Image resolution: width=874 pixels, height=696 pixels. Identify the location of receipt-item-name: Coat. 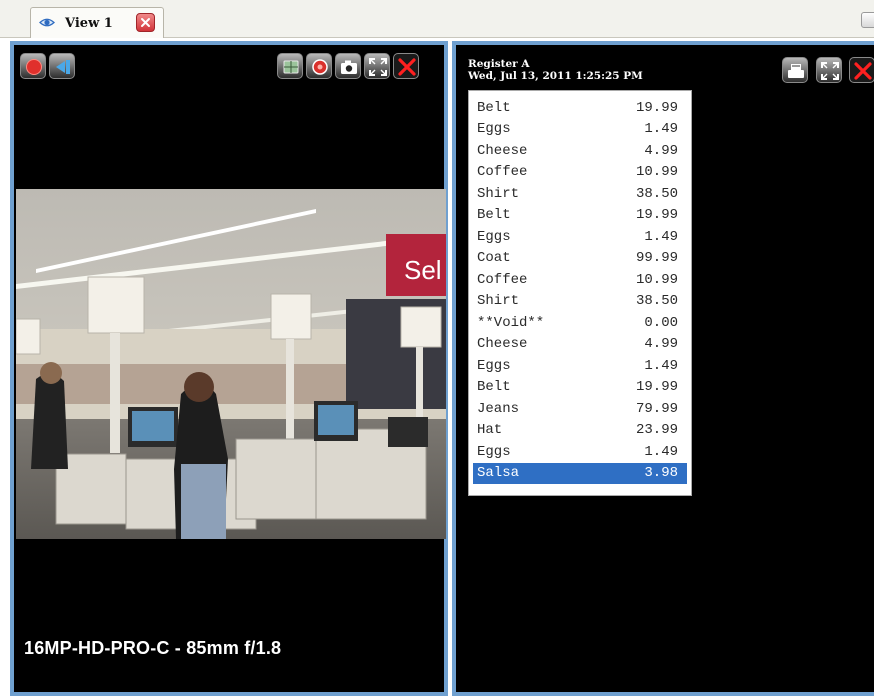
(494, 258).